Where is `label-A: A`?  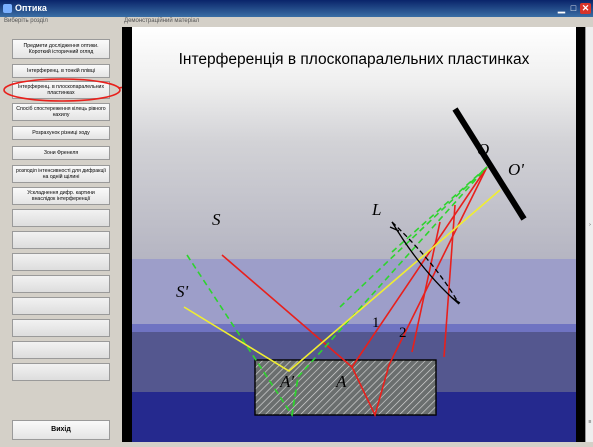
label-A: A is located at coordinates (341, 381).